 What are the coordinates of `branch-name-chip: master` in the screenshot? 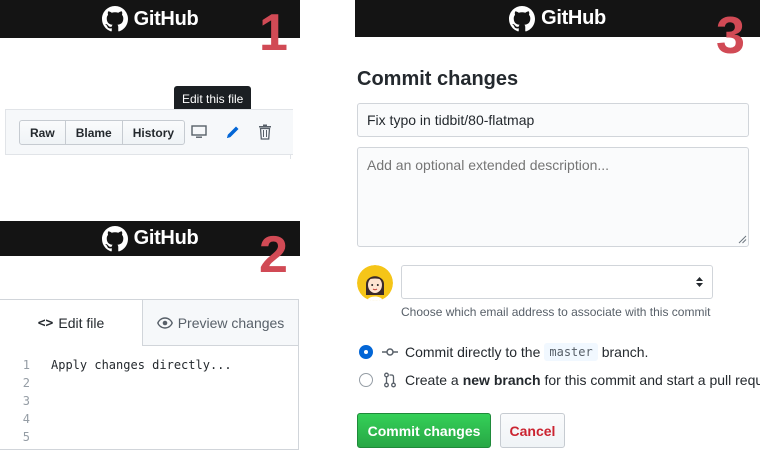 It's located at (571, 352).